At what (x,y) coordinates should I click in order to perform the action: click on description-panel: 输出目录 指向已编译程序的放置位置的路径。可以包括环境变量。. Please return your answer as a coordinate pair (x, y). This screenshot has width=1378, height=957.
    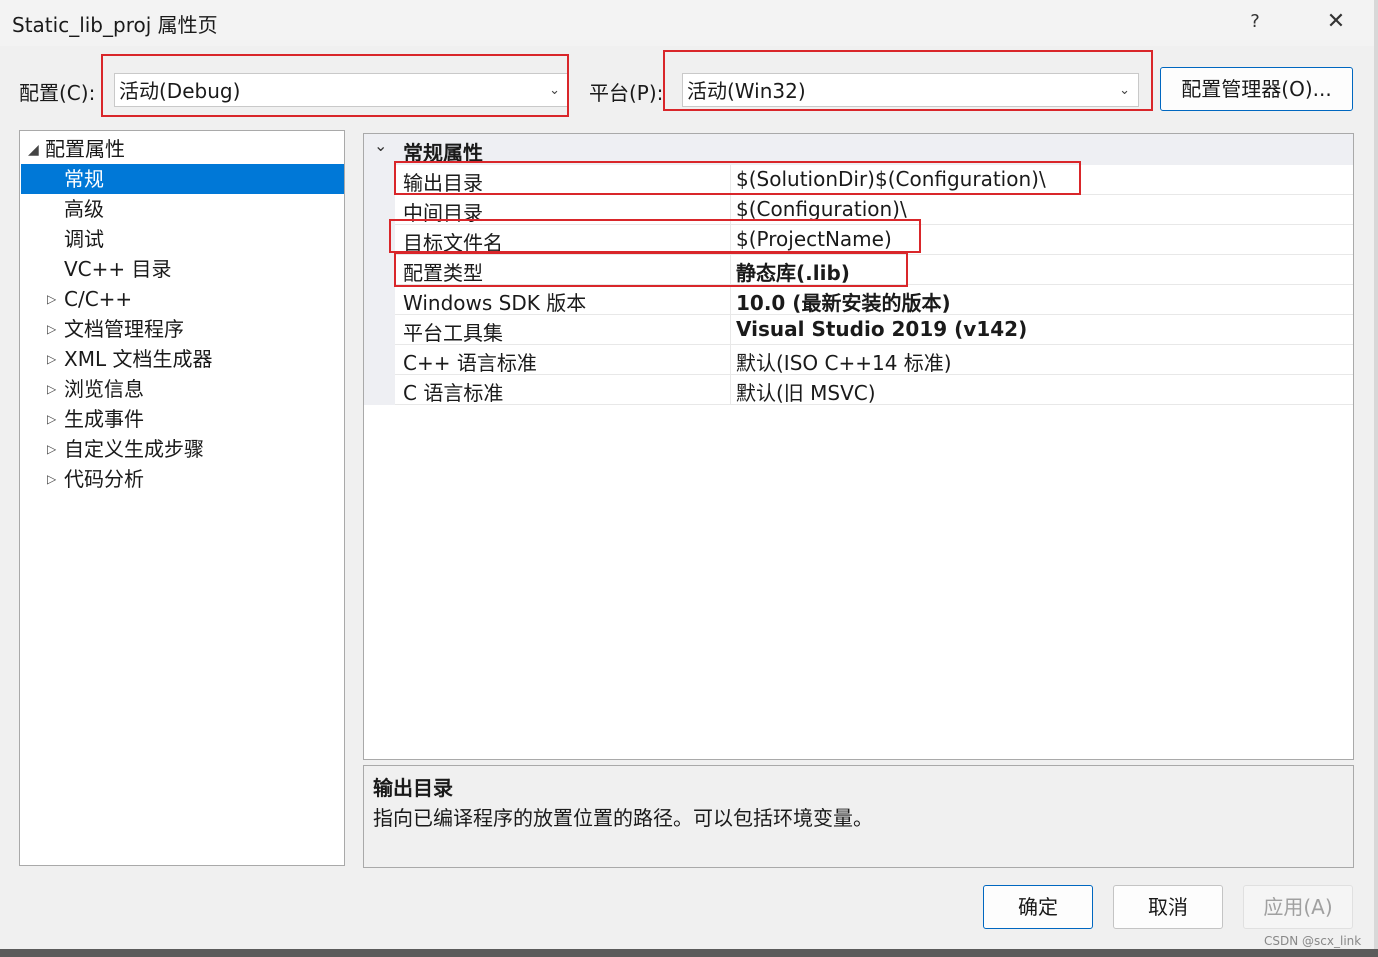
    Looking at the image, I should click on (858, 816).